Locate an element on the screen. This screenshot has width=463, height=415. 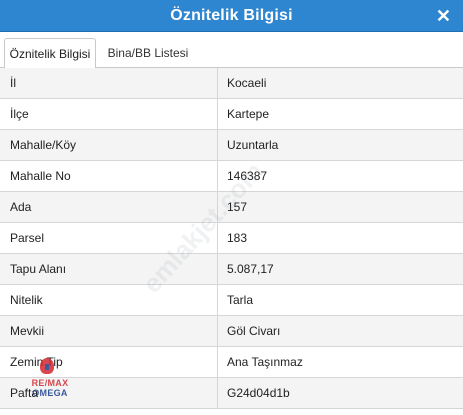
tab-bina-bb-listesi: Bina/BB Listesi is located at coordinates (148, 53).